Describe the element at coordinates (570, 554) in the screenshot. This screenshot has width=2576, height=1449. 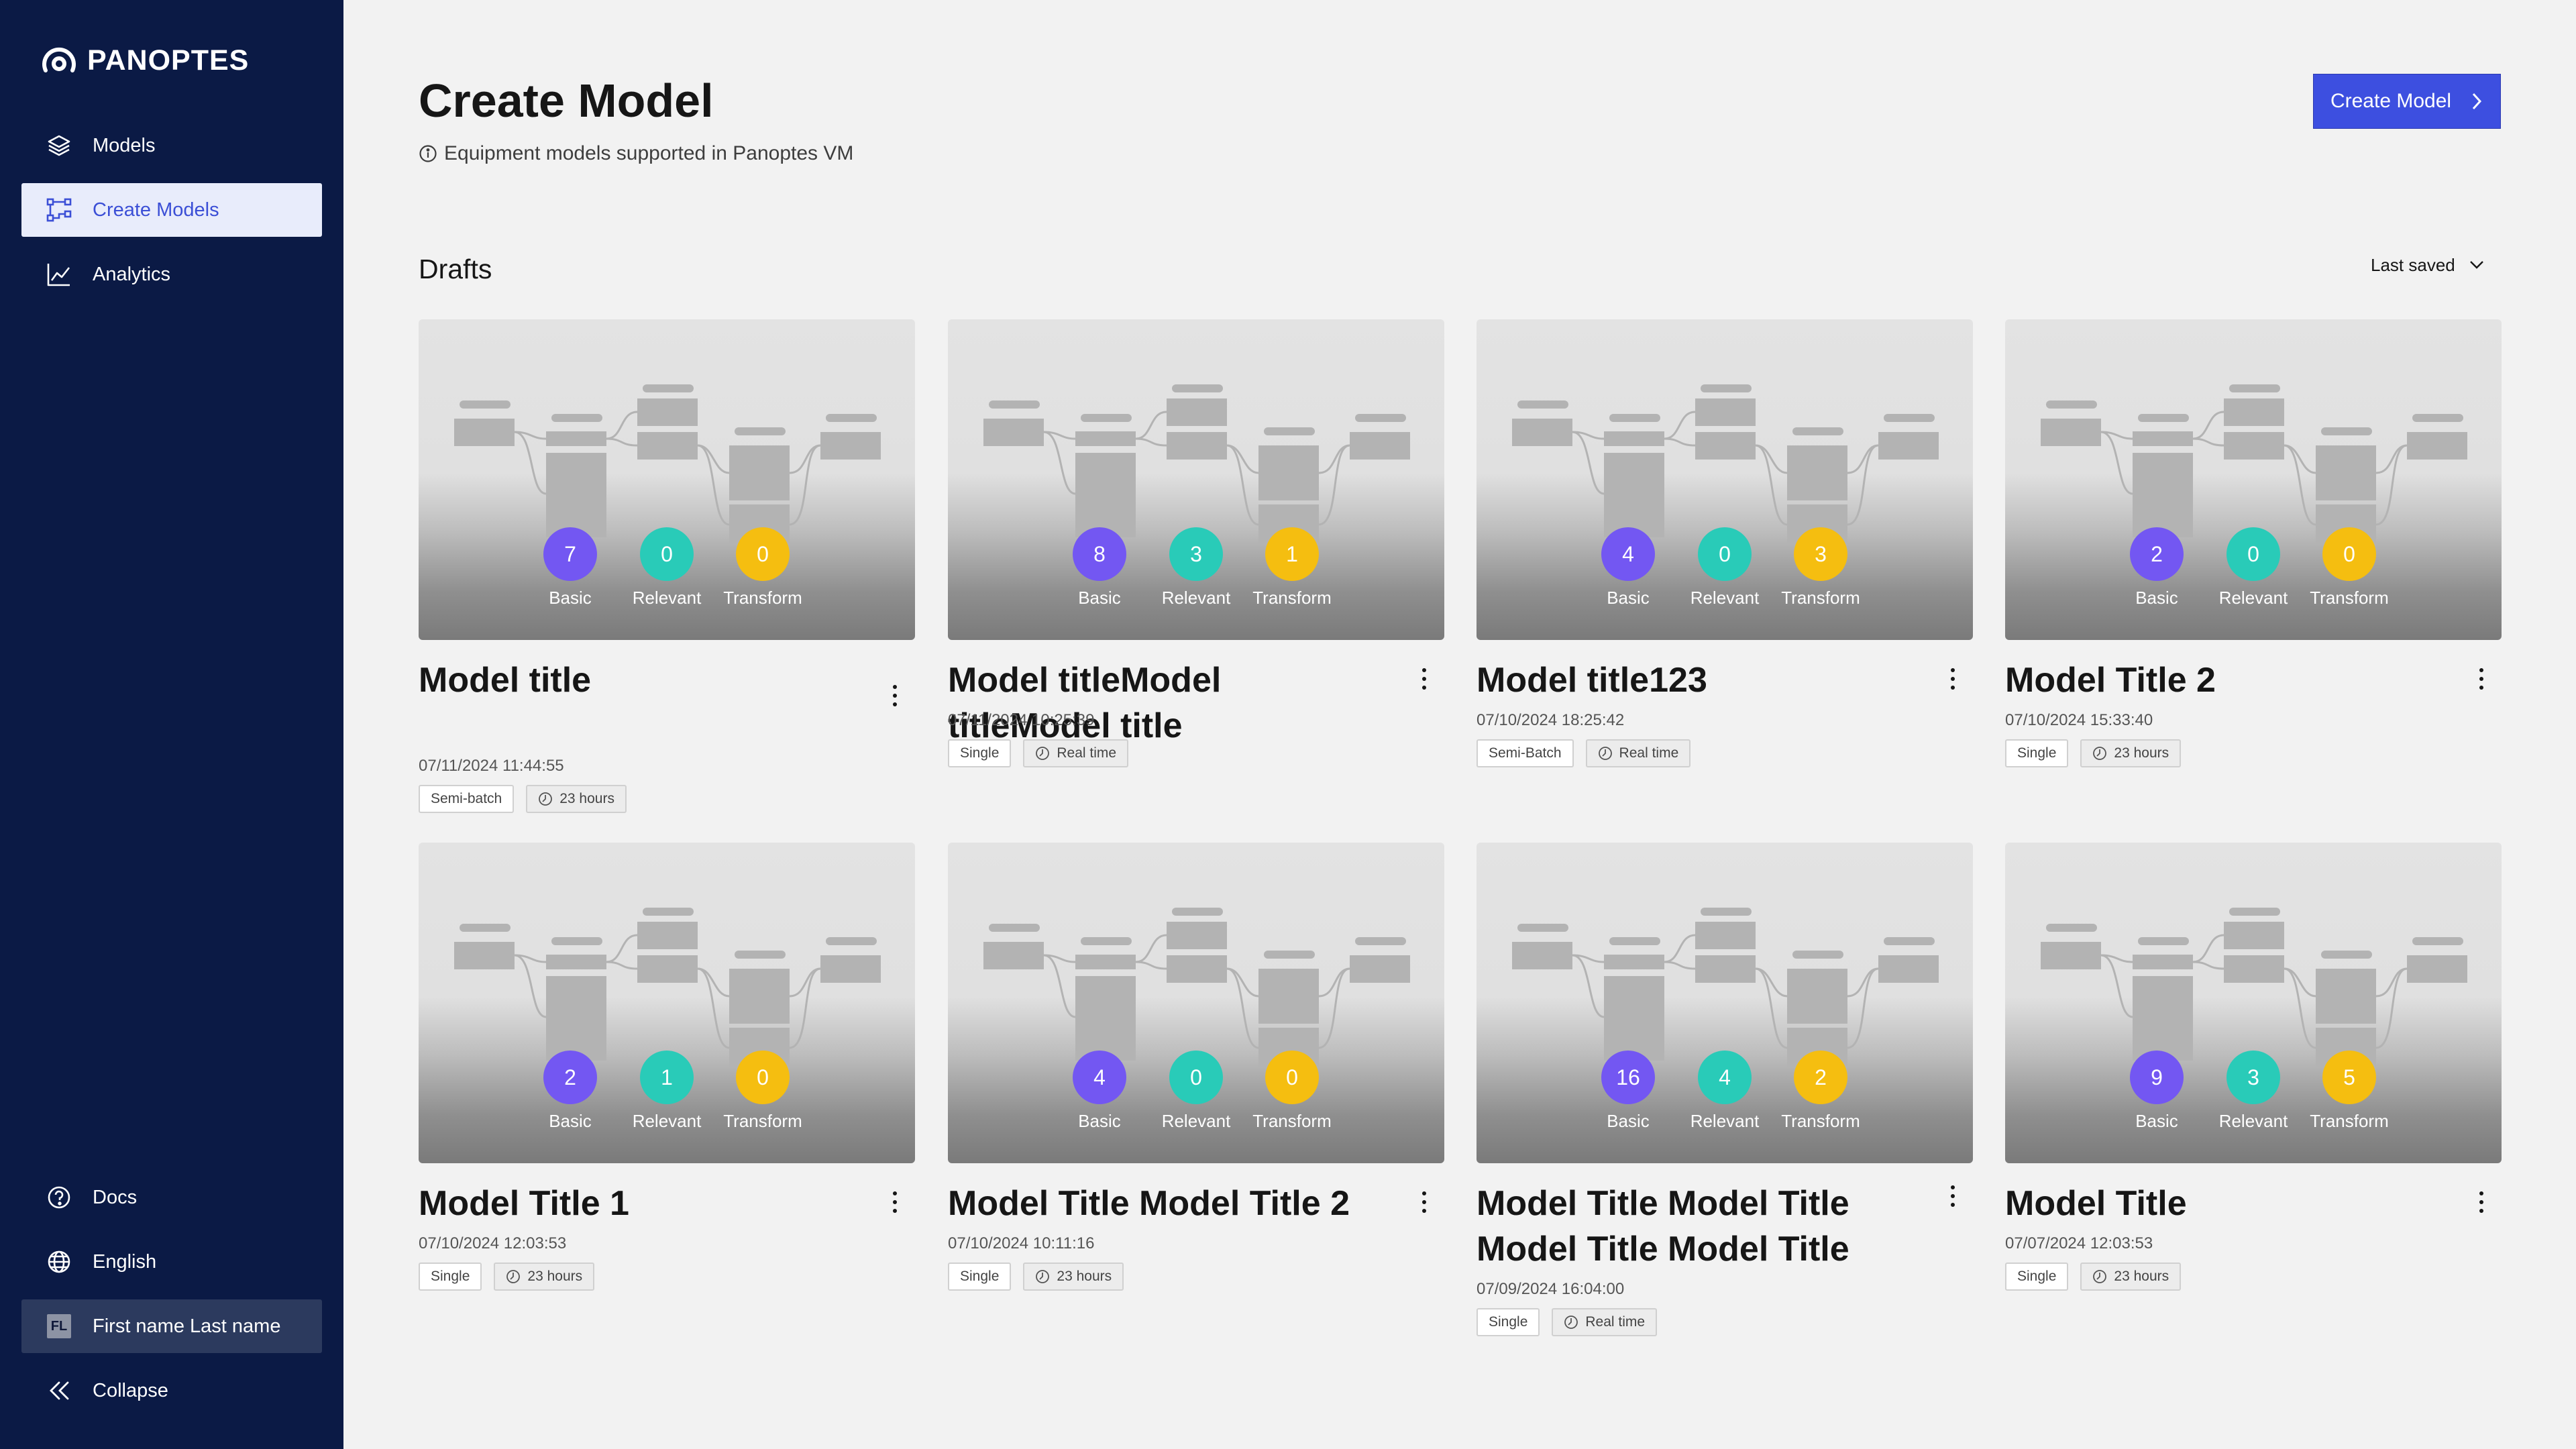
I see `basic-count-badge: 7` at that location.